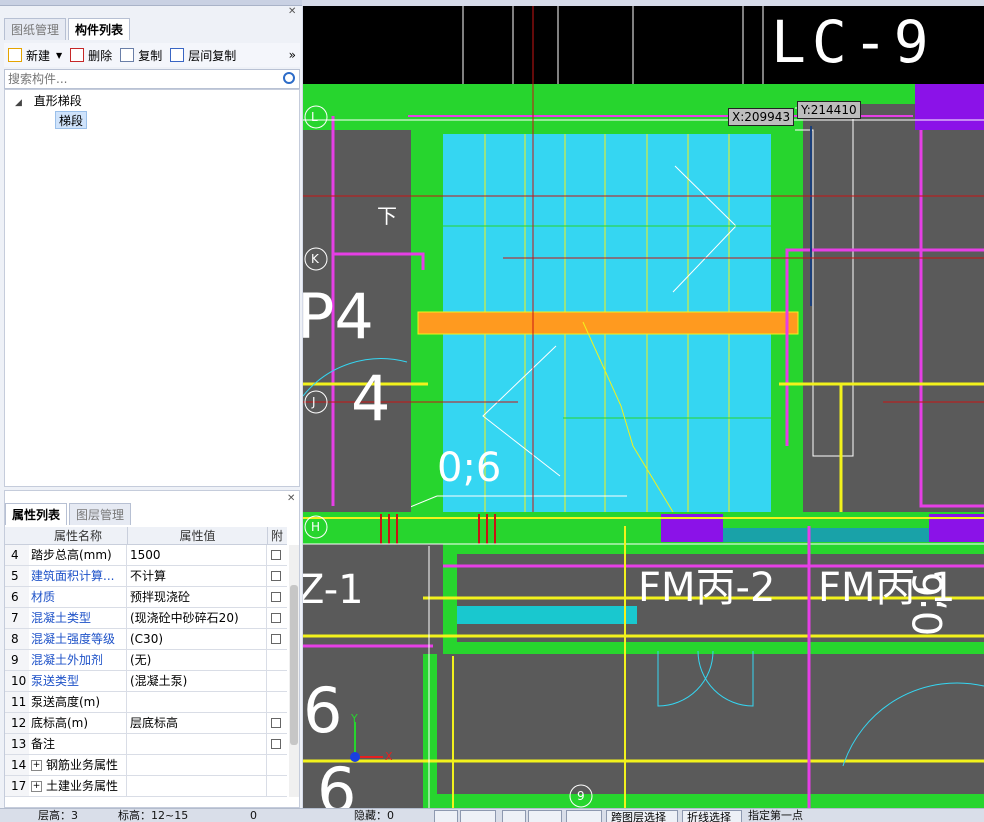 This screenshot has height=822, width=984. What do you see at coordinates (78, 597) in the screenshot?
I see `property-name: 材质` at bounding box center [78, 597].